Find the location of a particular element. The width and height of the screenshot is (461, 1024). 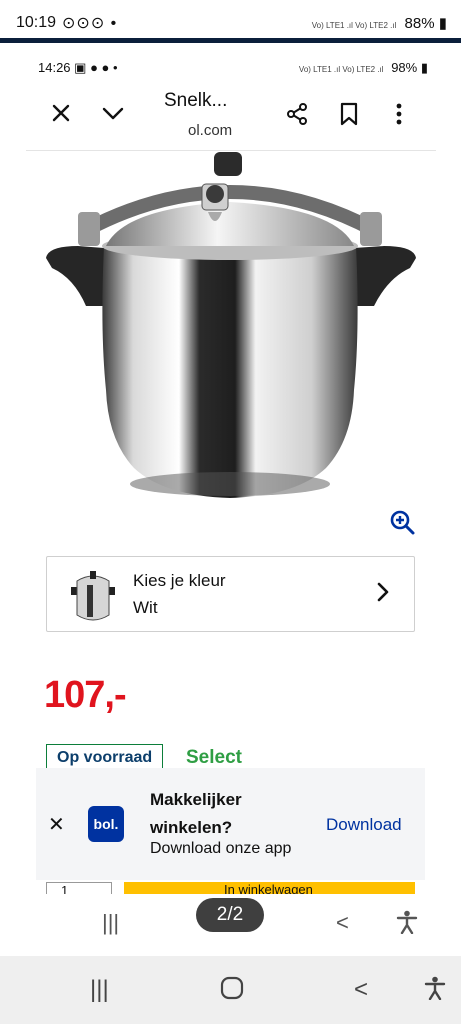

inner-battery-label: 98% is located at coordinates (404, 67).